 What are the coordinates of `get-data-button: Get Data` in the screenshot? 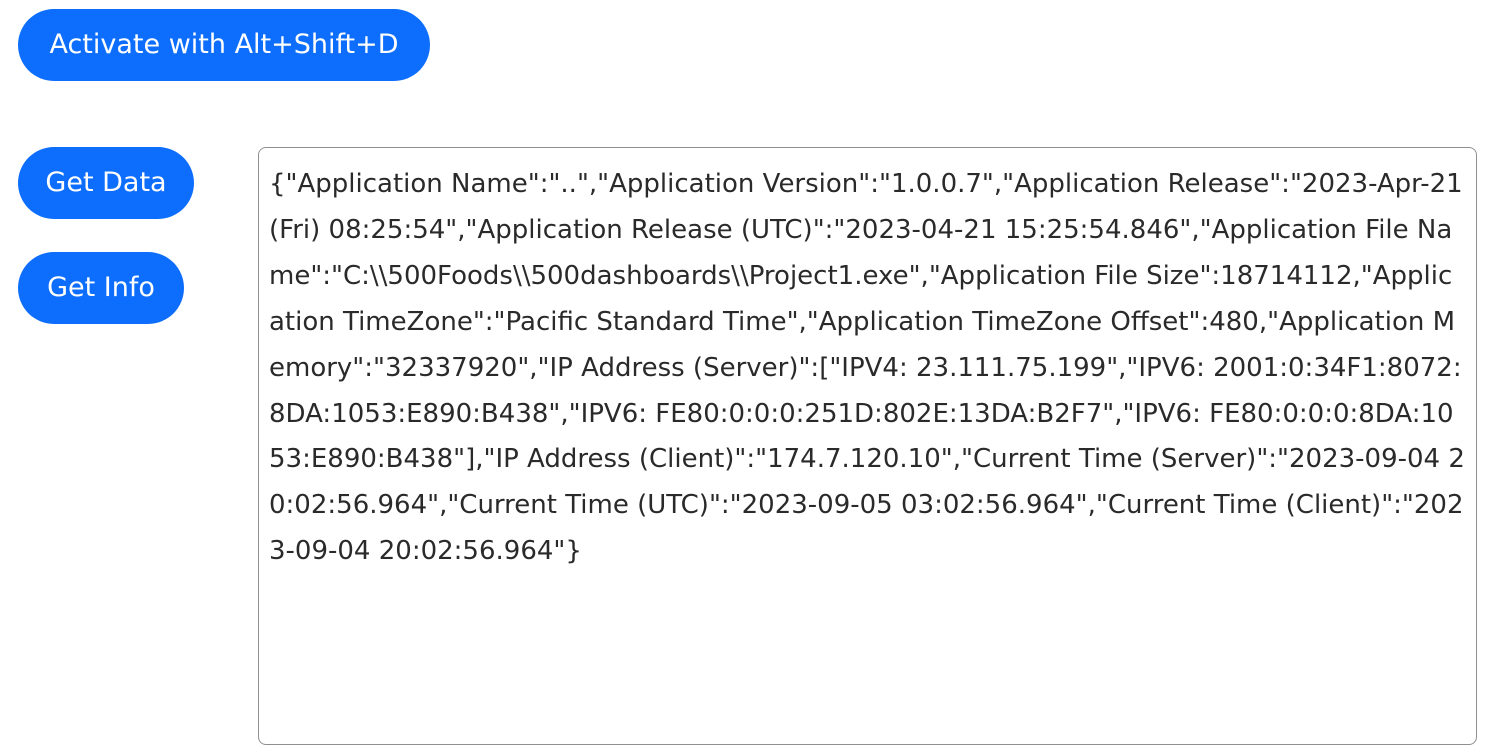 It's located at (106, 183).